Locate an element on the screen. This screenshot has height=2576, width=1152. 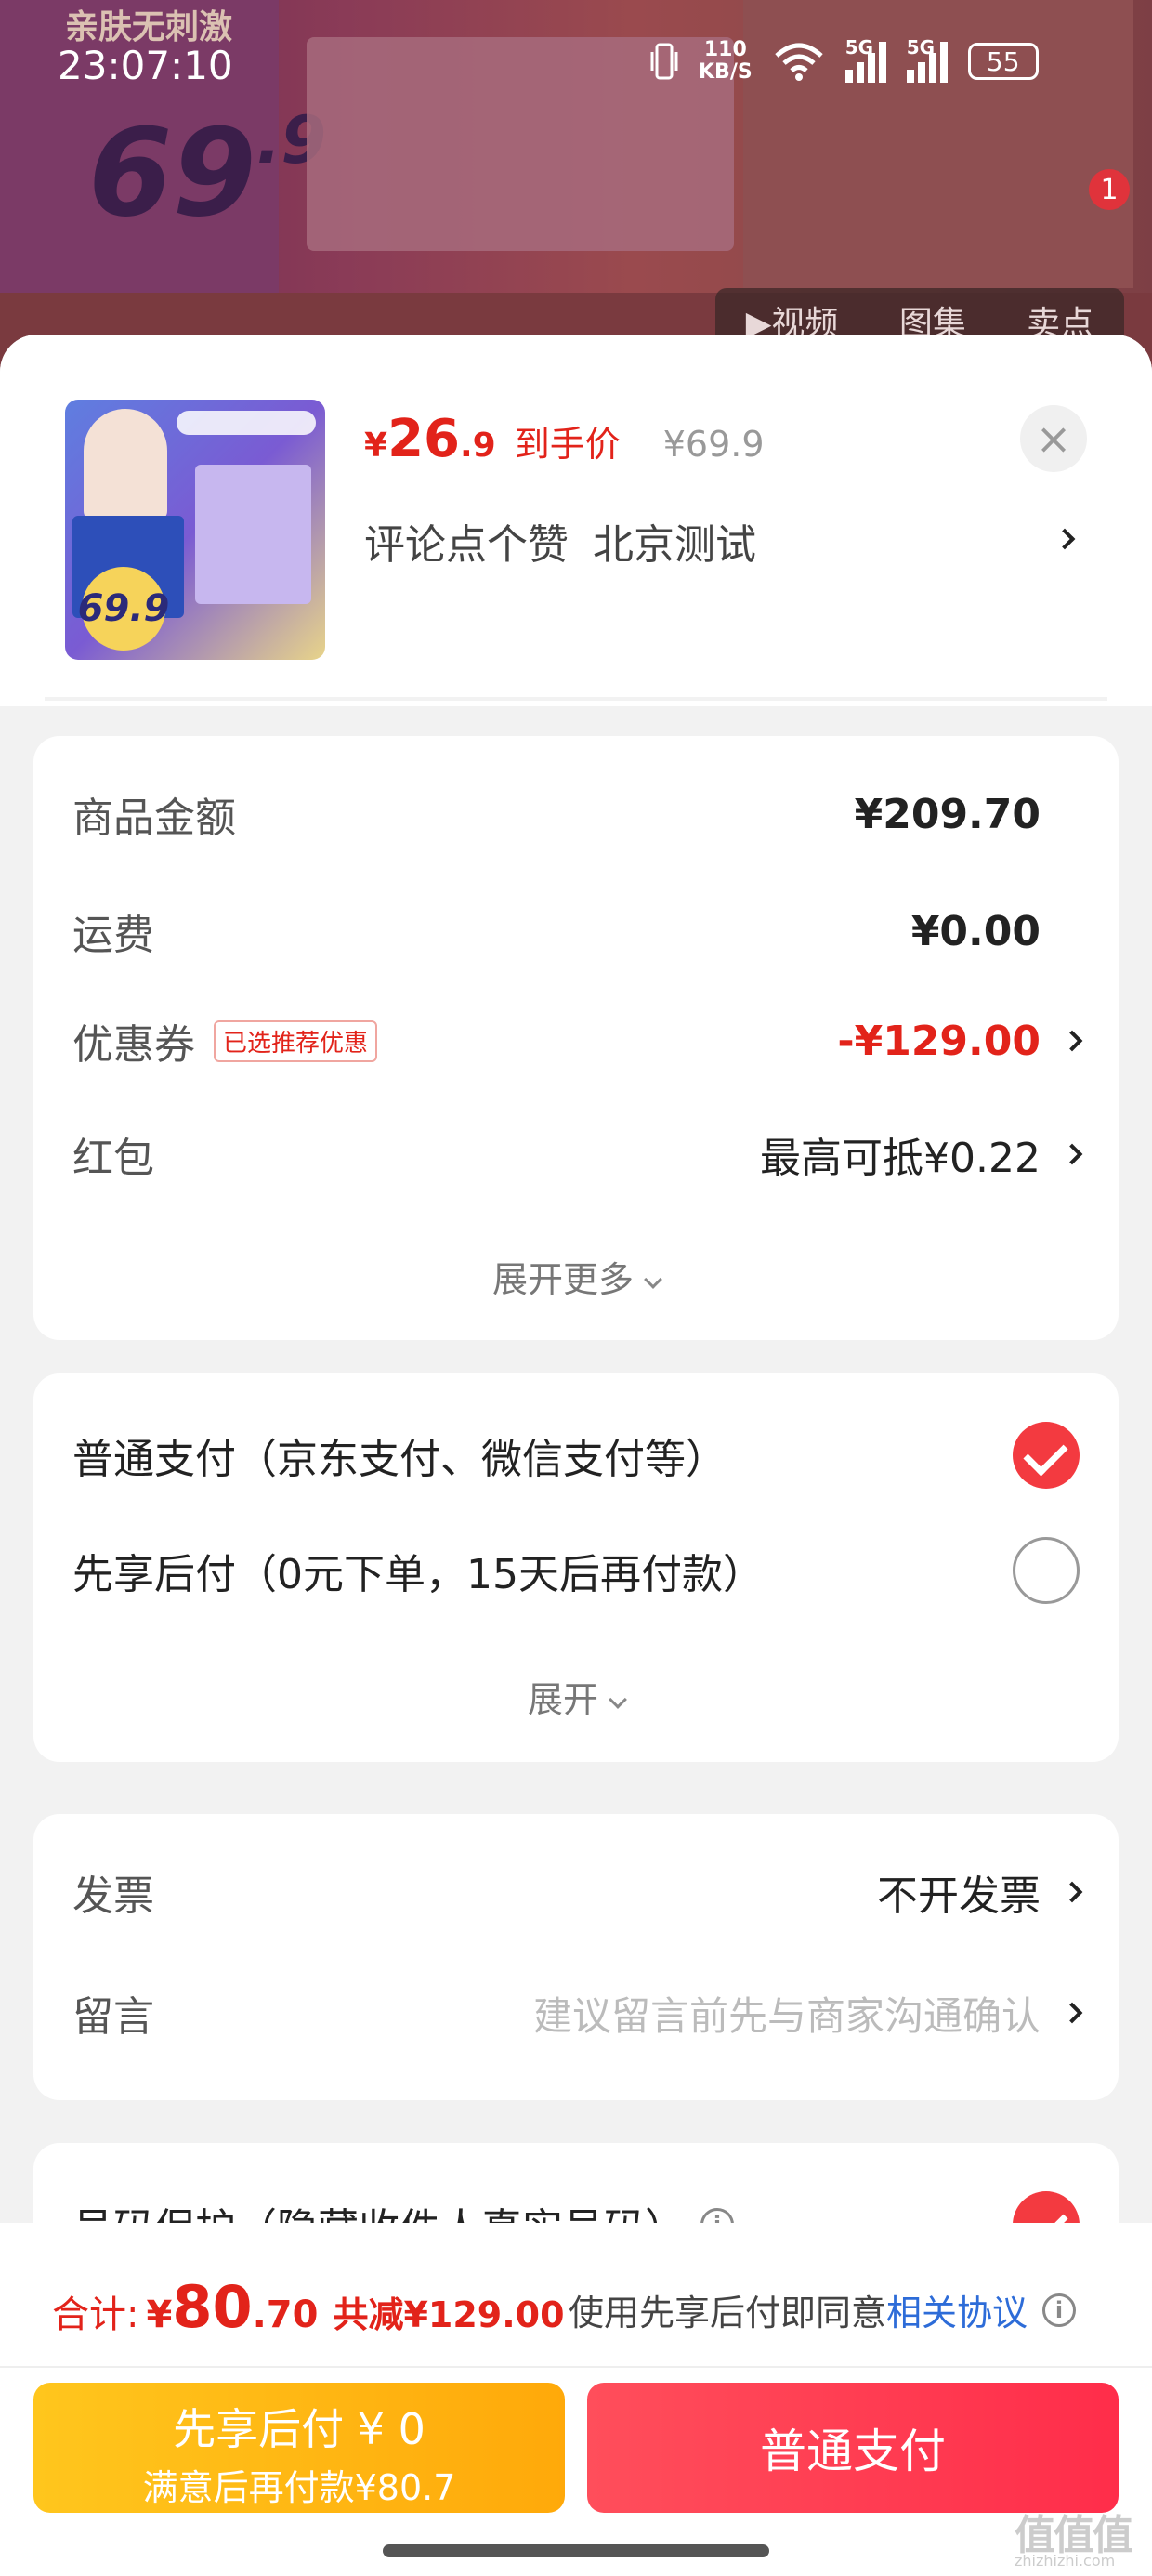
clock: 23:07:10 is located at coordinates (145, 65).